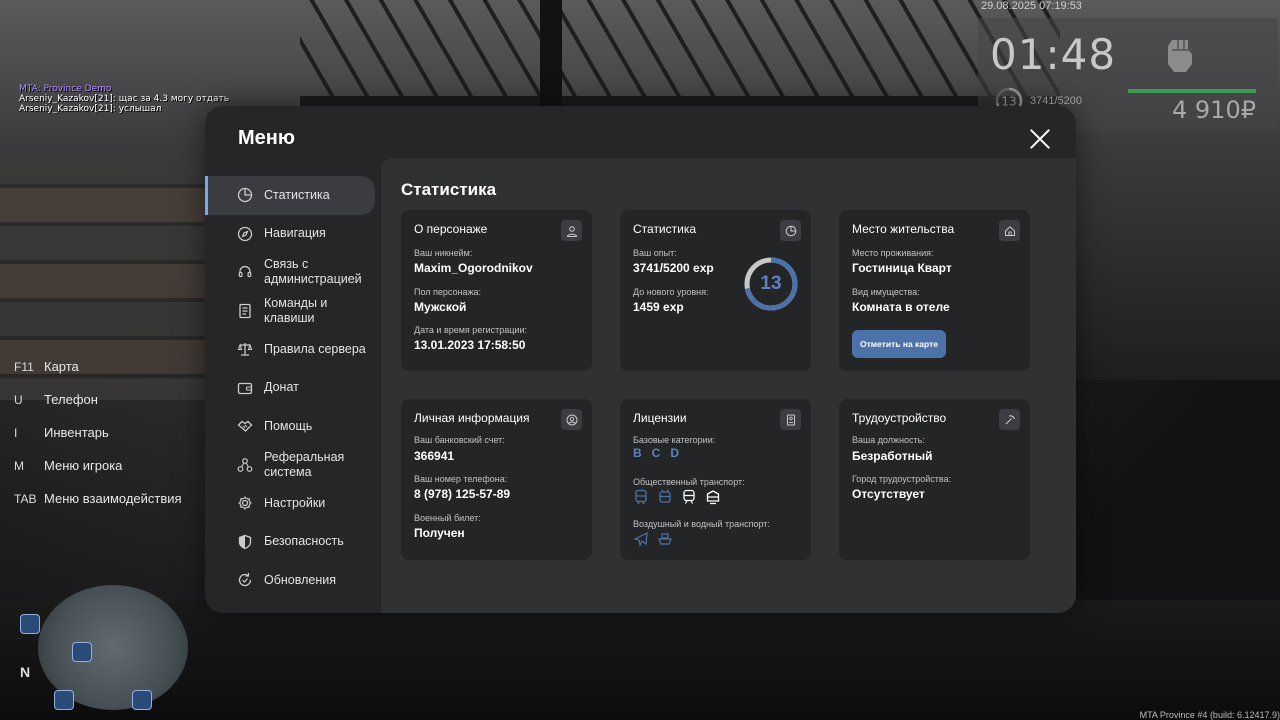  I want to click on sidebar-item-commands: Команды и клавиши, so click(293, 311).